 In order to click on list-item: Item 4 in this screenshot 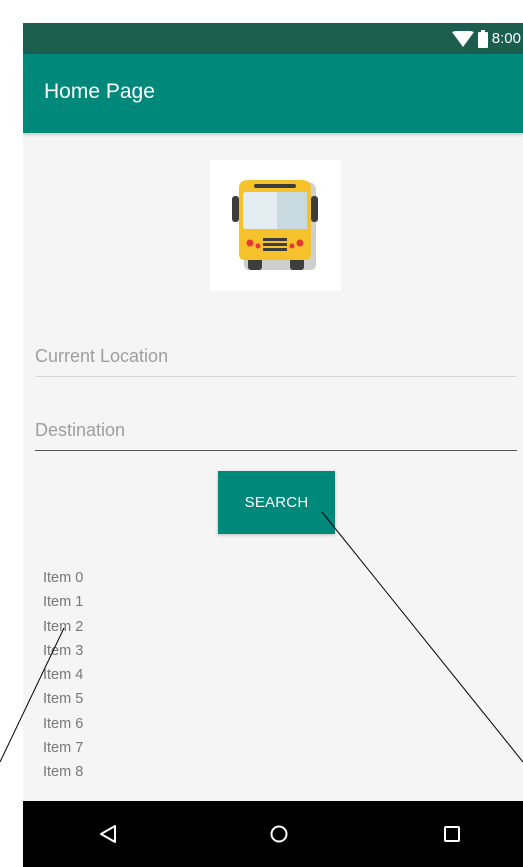, I will do `click(63, 675)`.